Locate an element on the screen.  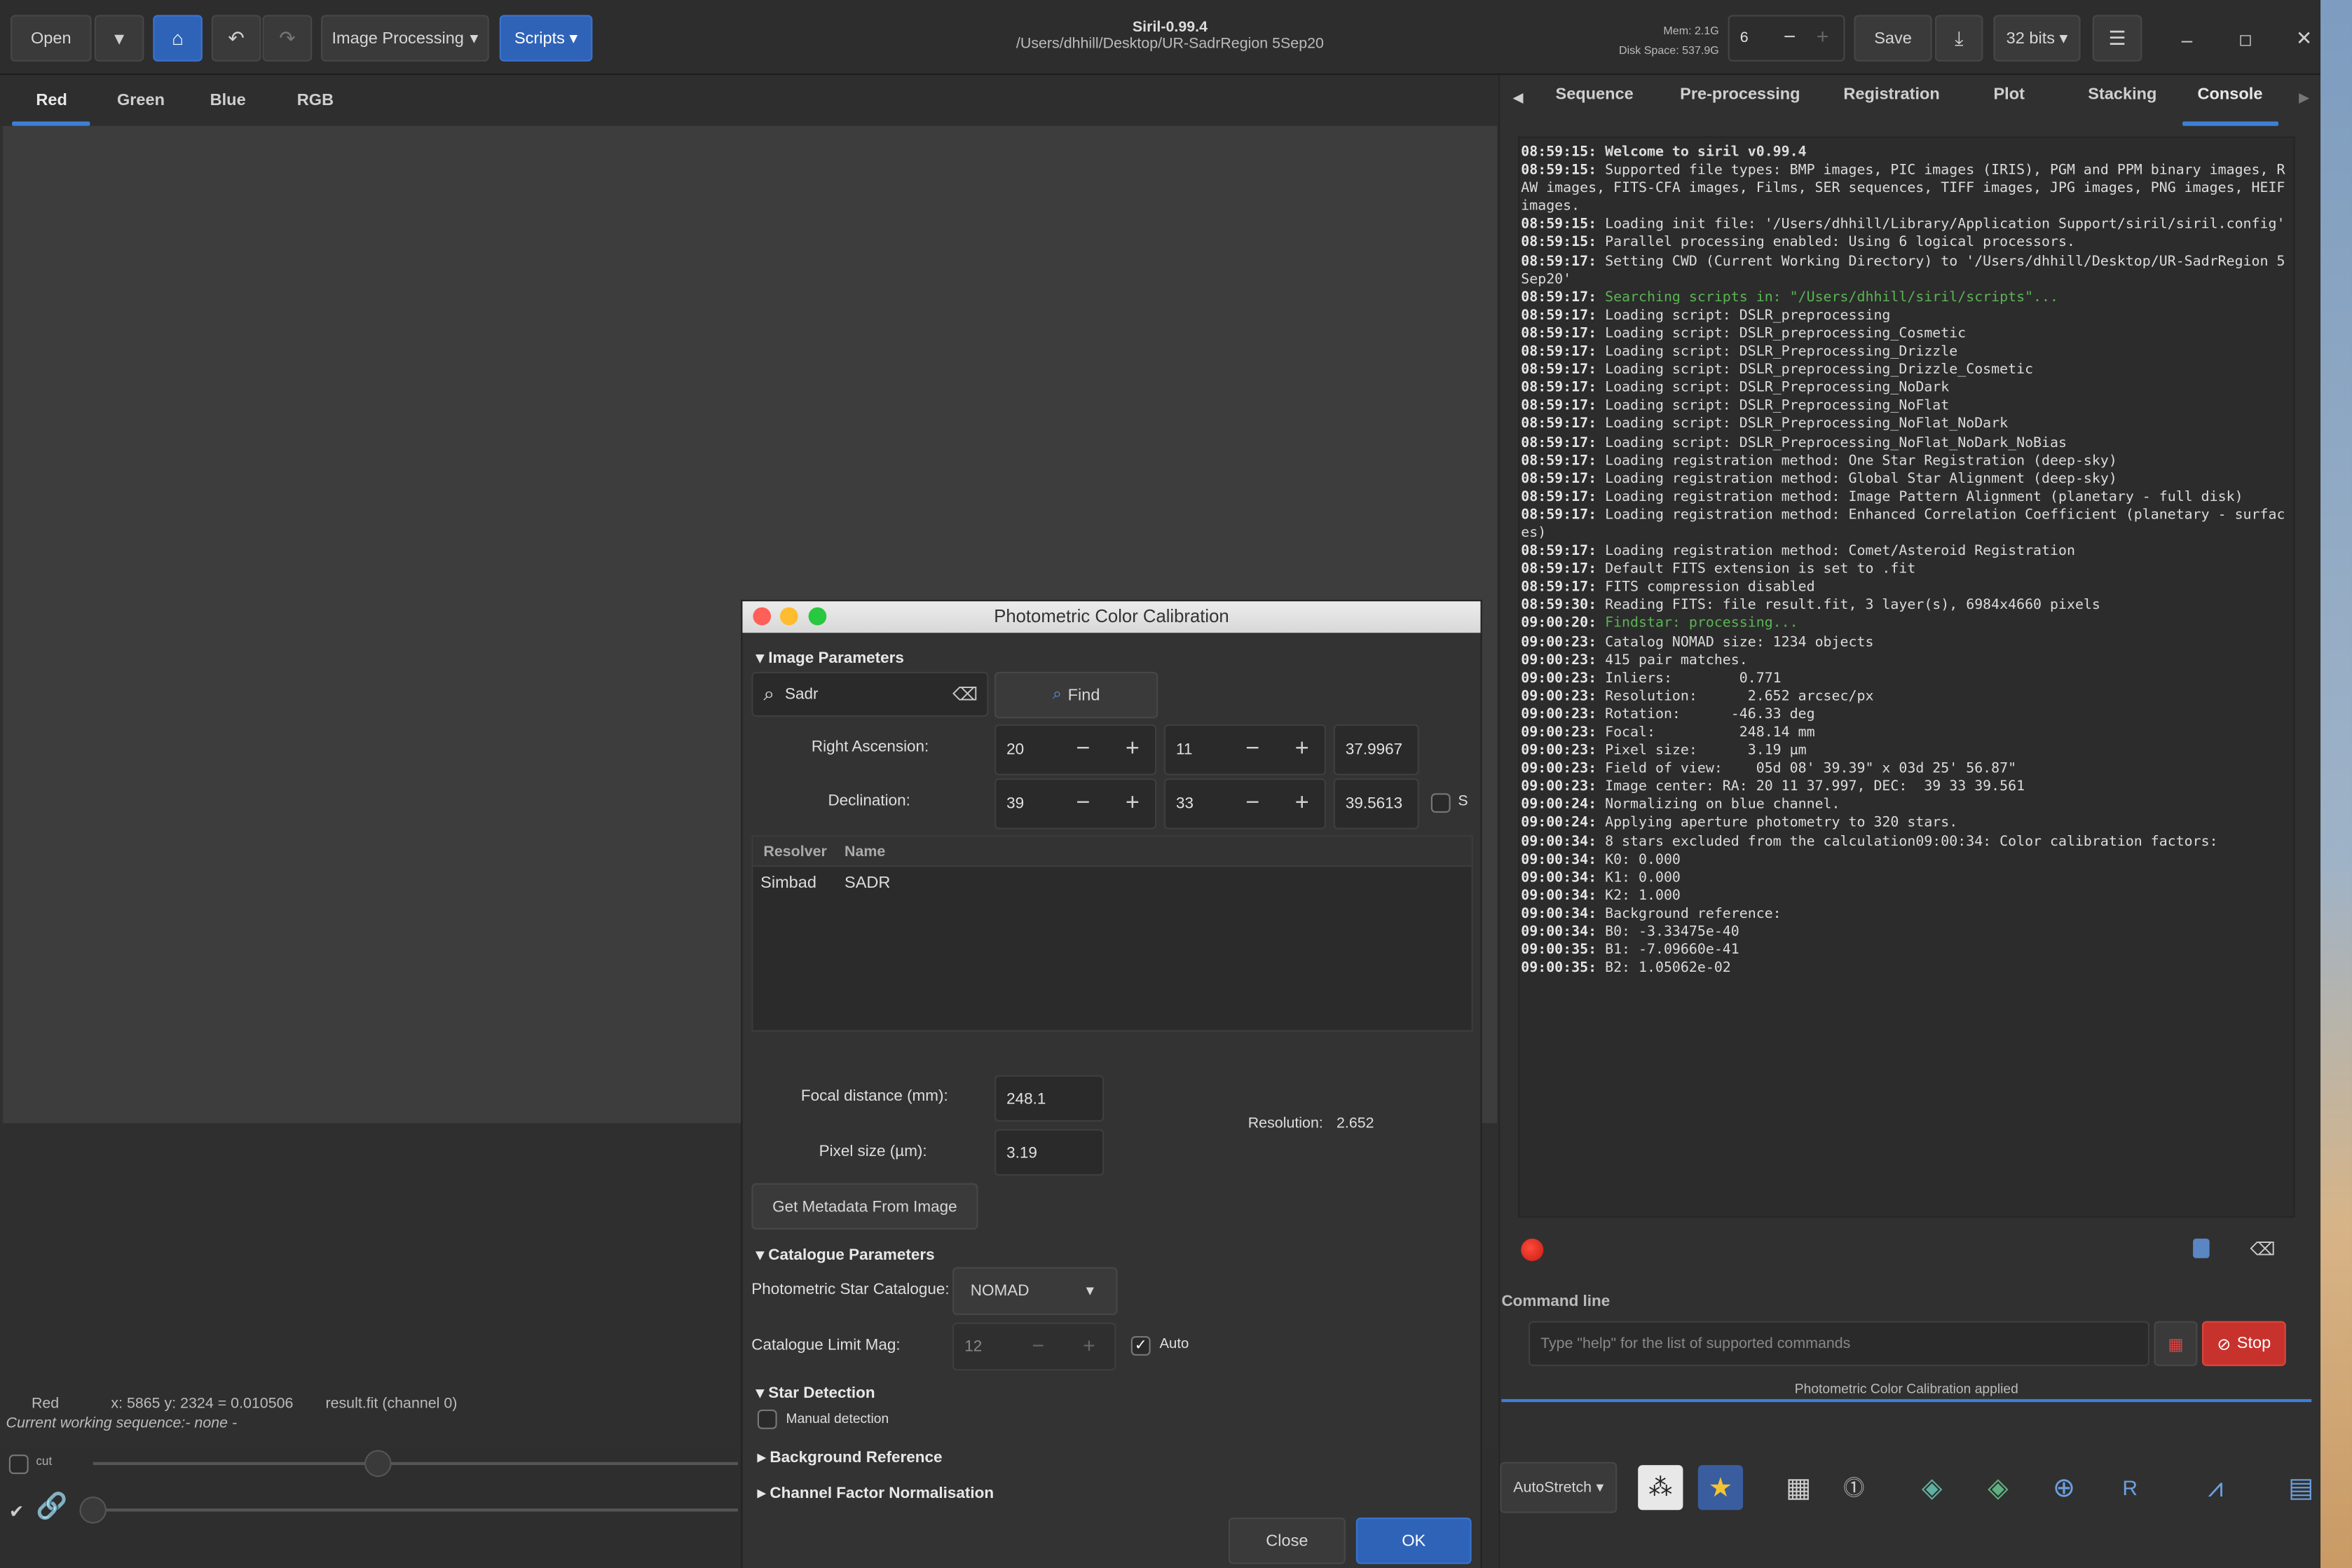
cut-slider-track is located at coordinates (416, 1464).